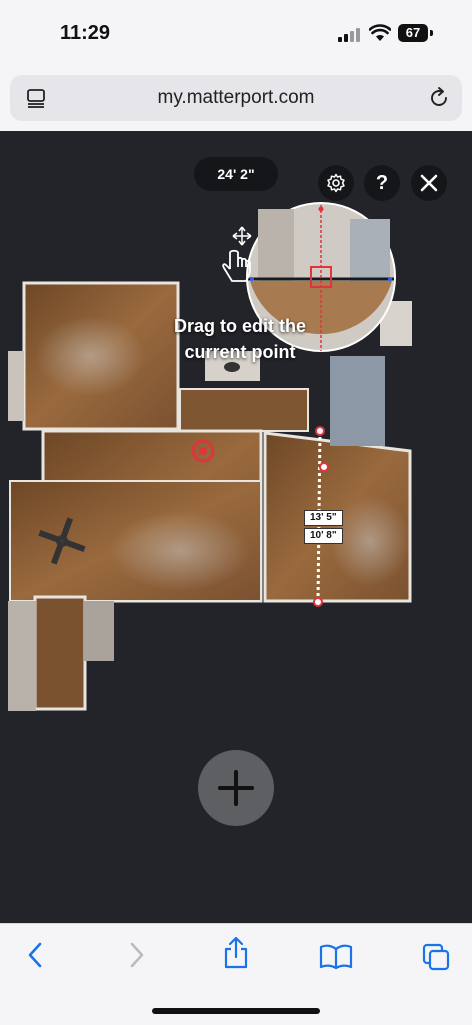 The width and height of the screenshot is (472, 1025). What do you see at coordinates (436, 957) in the screenshot?
I see `tabs-icon` at bounding box center [436, 957].